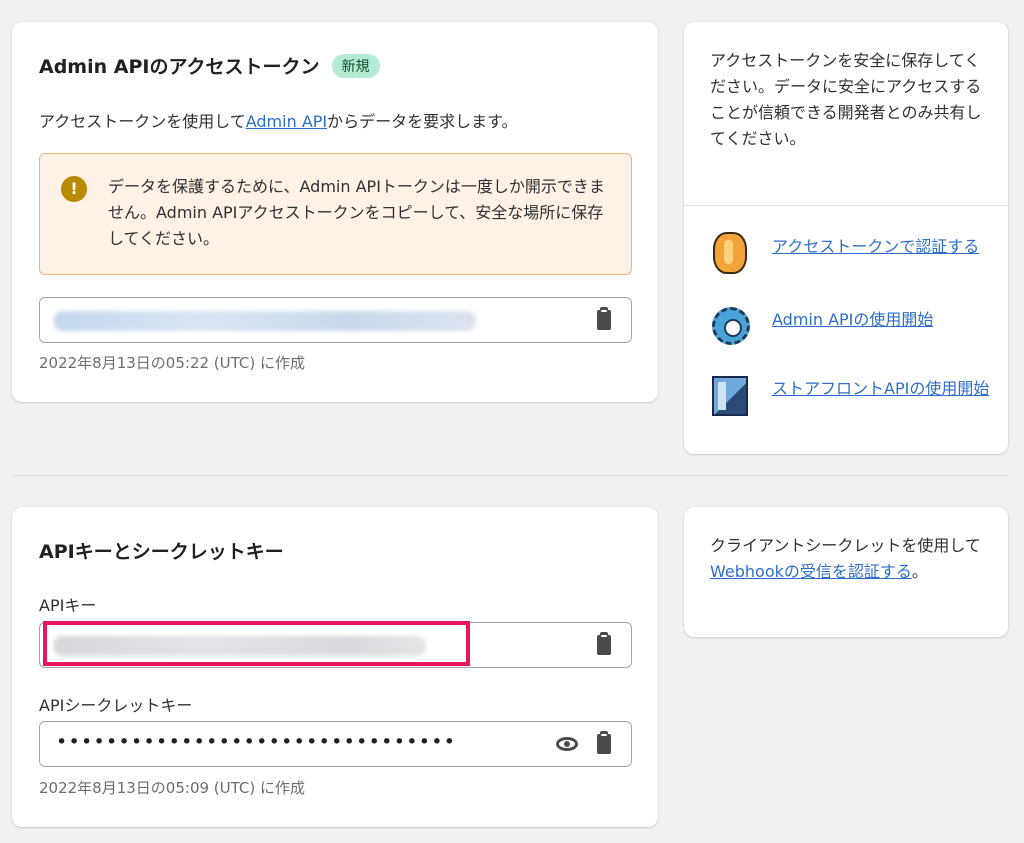 This screenshot has width=1024, height=843. What do you see at coordinates (731, 395) in the screenshot?
I see `storefront-book-icon` at bounding box center [731, 395].